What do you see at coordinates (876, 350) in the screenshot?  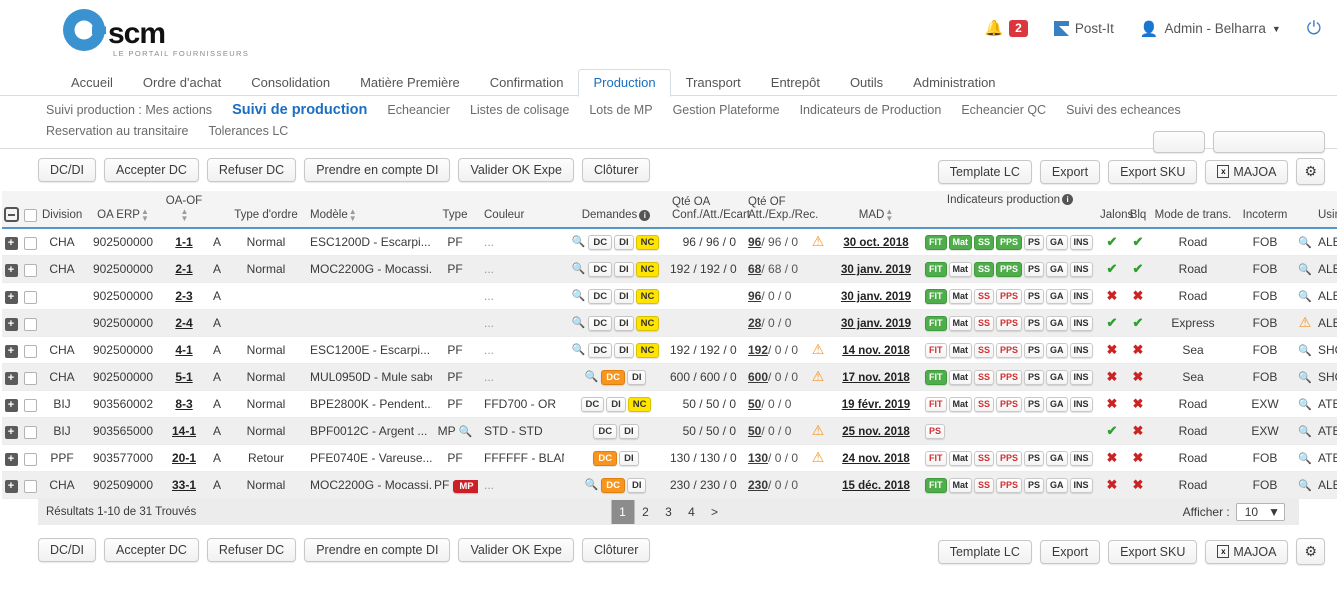 I see `cell-mad: 14 nov. 2018` at bounding box center [876, 350].